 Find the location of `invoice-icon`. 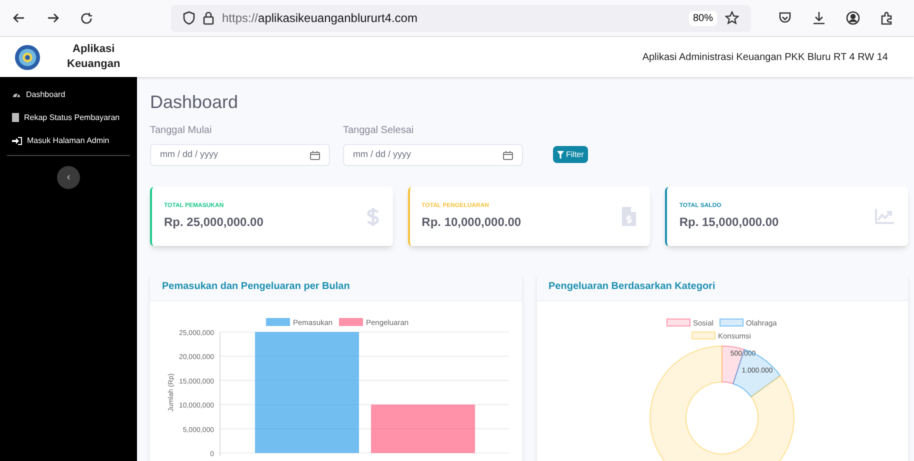

invoice-icon is located at coordinates (629, 216).